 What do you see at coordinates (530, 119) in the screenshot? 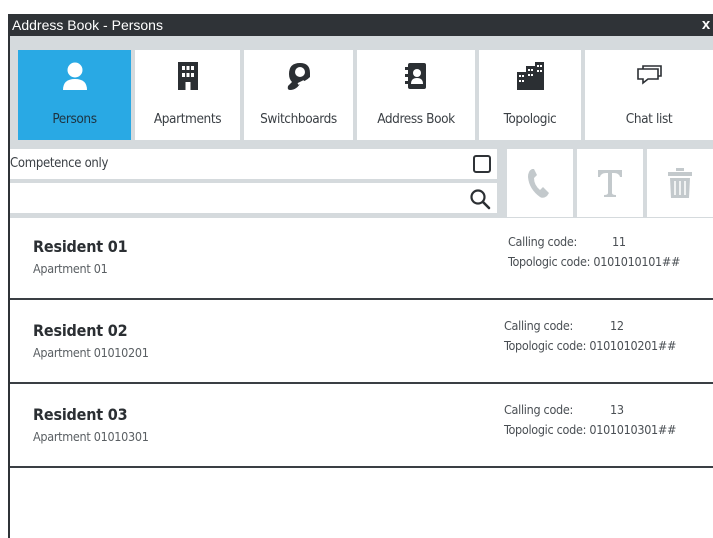
I see `tab-label: Topologic` at bounding box center [530, 119].